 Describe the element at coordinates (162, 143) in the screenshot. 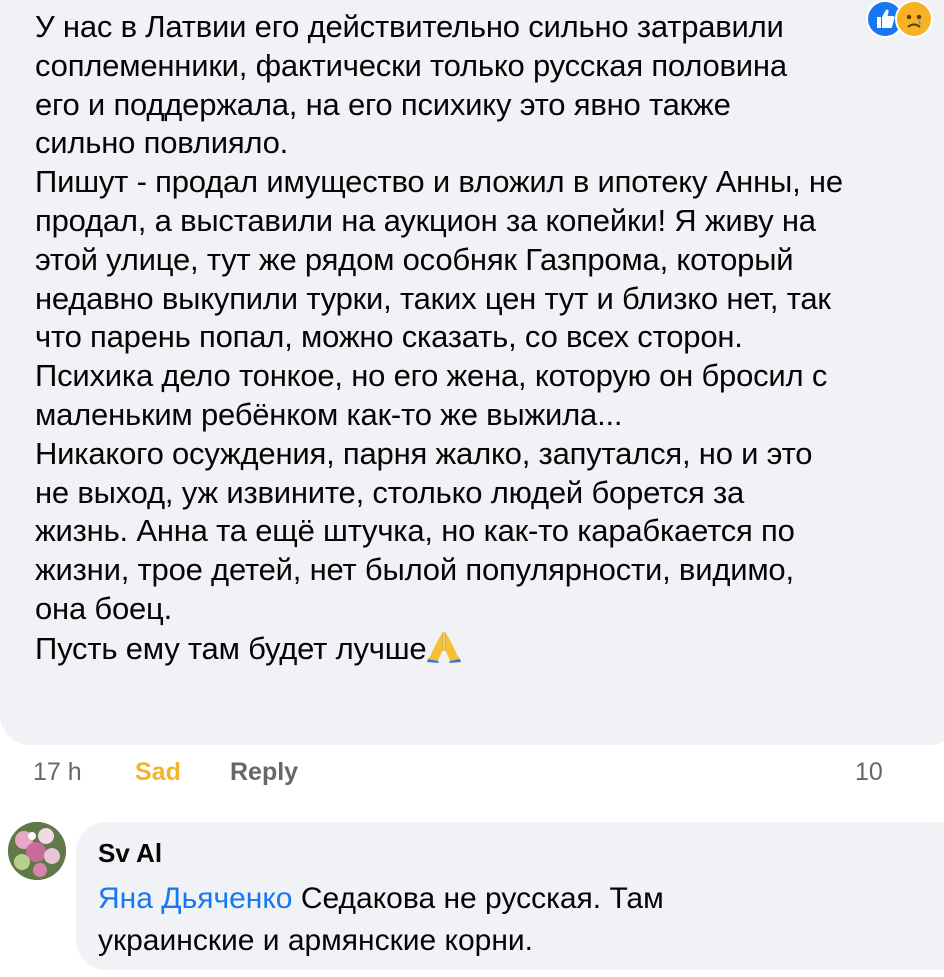

I see `comment-line: сильно повлияло.` at that location.